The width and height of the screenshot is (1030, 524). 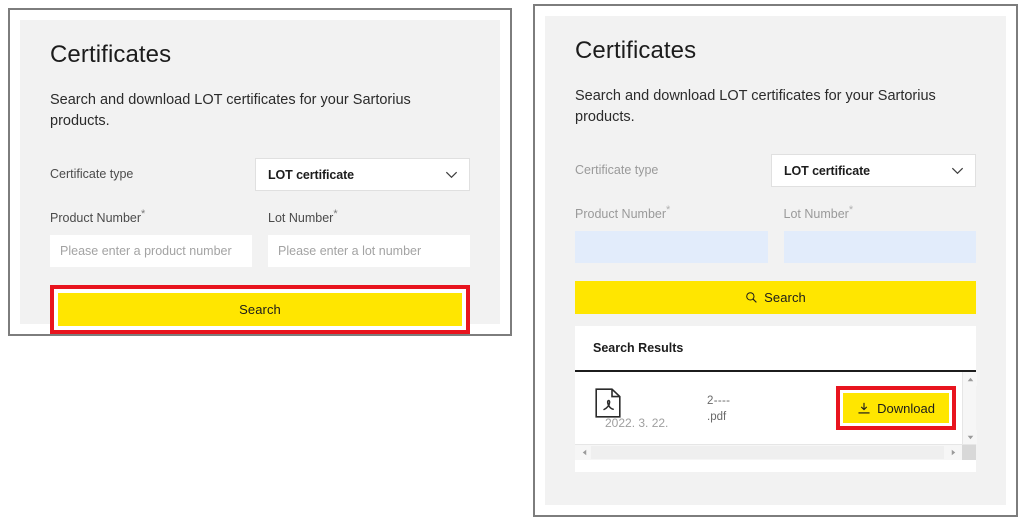 What do you see at coordinates (970, 379) in the screenshot?
I see `scroll-up-arrow` at bounding box center [970, 379].